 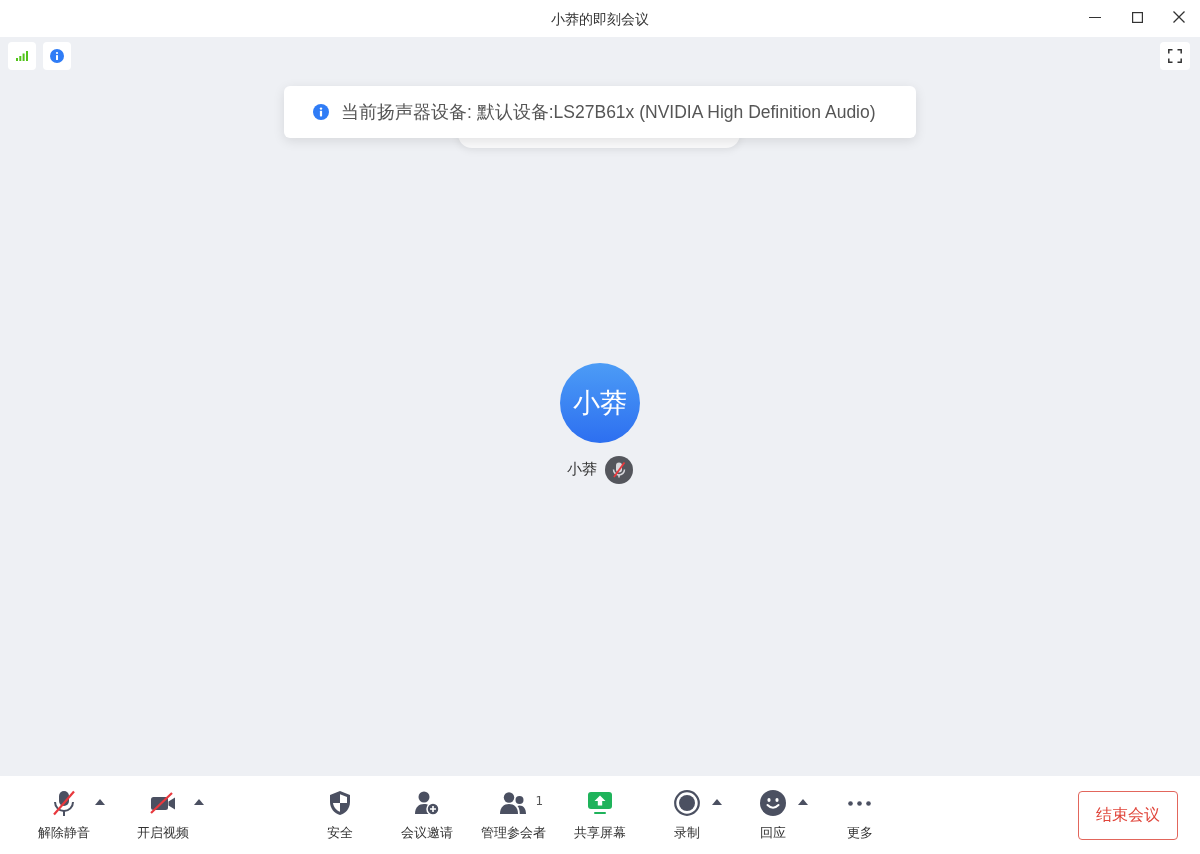 I want to click on screen-upload-icon, so click(x=600, y=803).